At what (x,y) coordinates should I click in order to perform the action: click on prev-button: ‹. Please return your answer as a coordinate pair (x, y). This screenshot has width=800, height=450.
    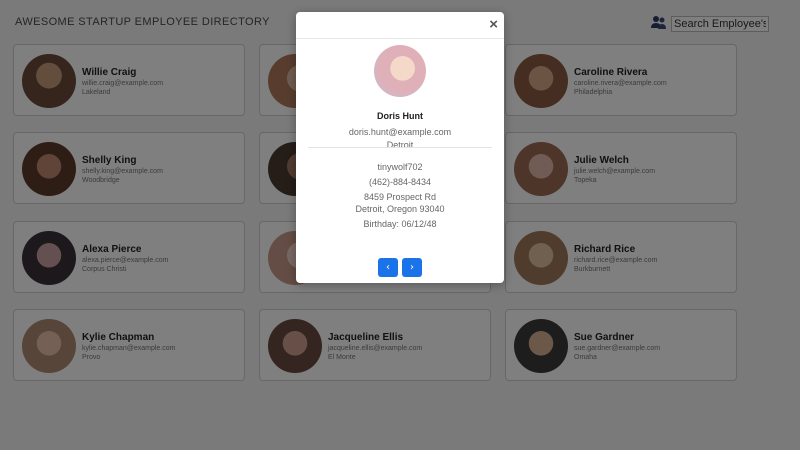
    Looking at the image, I should click on (388, 267).